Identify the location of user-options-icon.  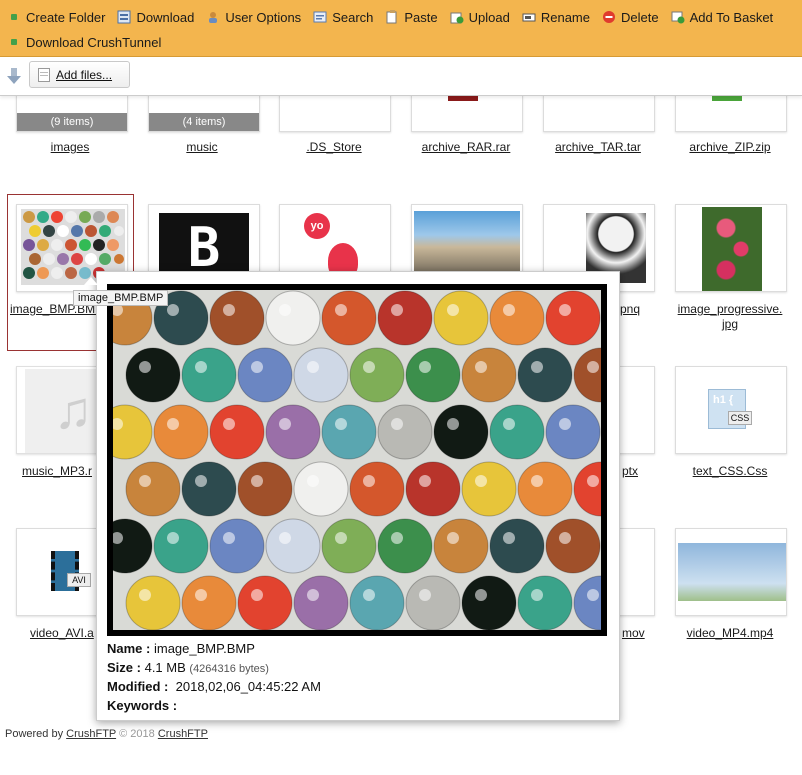
(213, 17).